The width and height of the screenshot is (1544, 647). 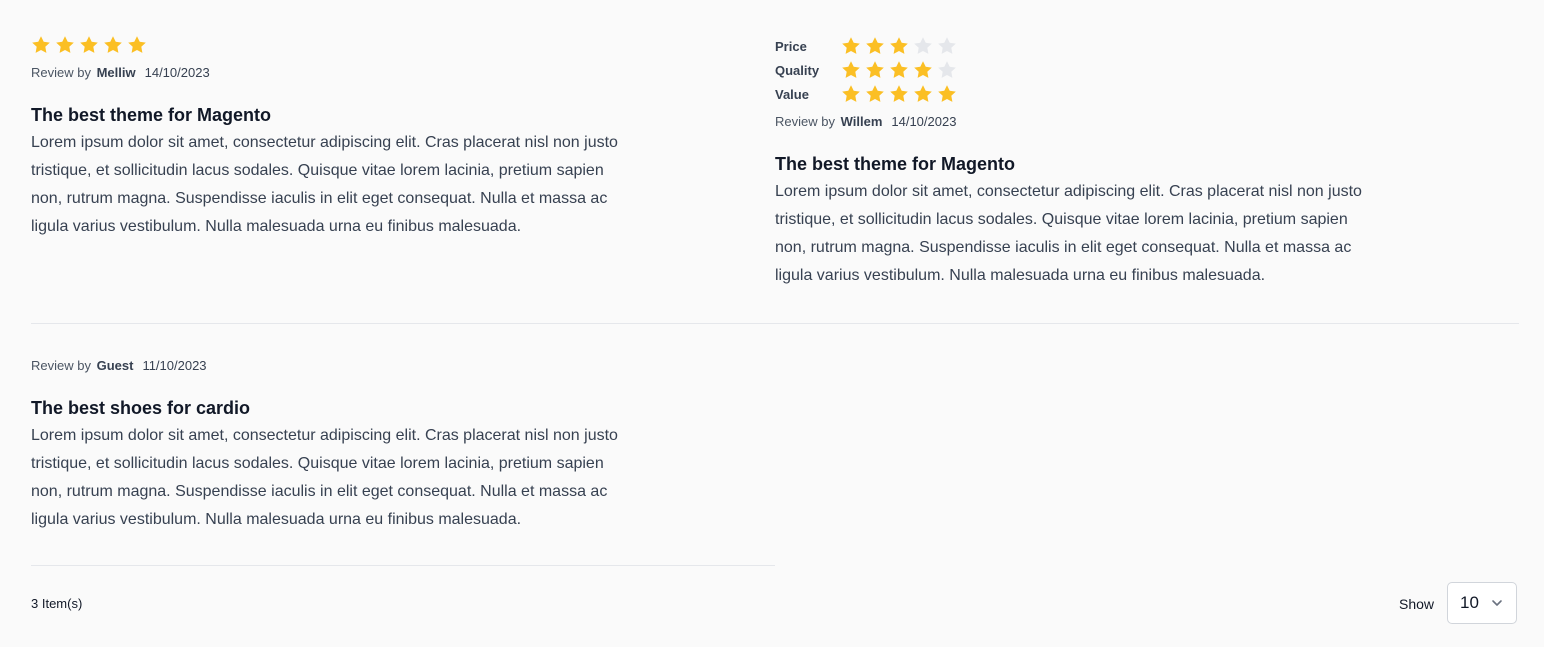 I want to click on rating-row-value: Value, so click(x=1070, y=94).